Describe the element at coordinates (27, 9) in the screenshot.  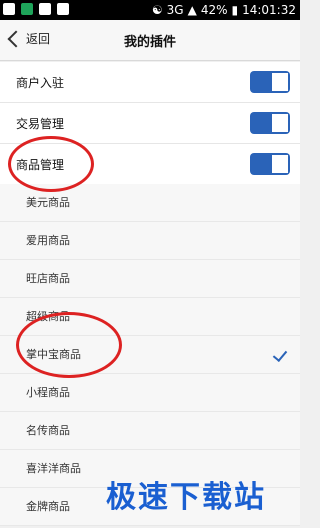
I see `security-icon` at that location.